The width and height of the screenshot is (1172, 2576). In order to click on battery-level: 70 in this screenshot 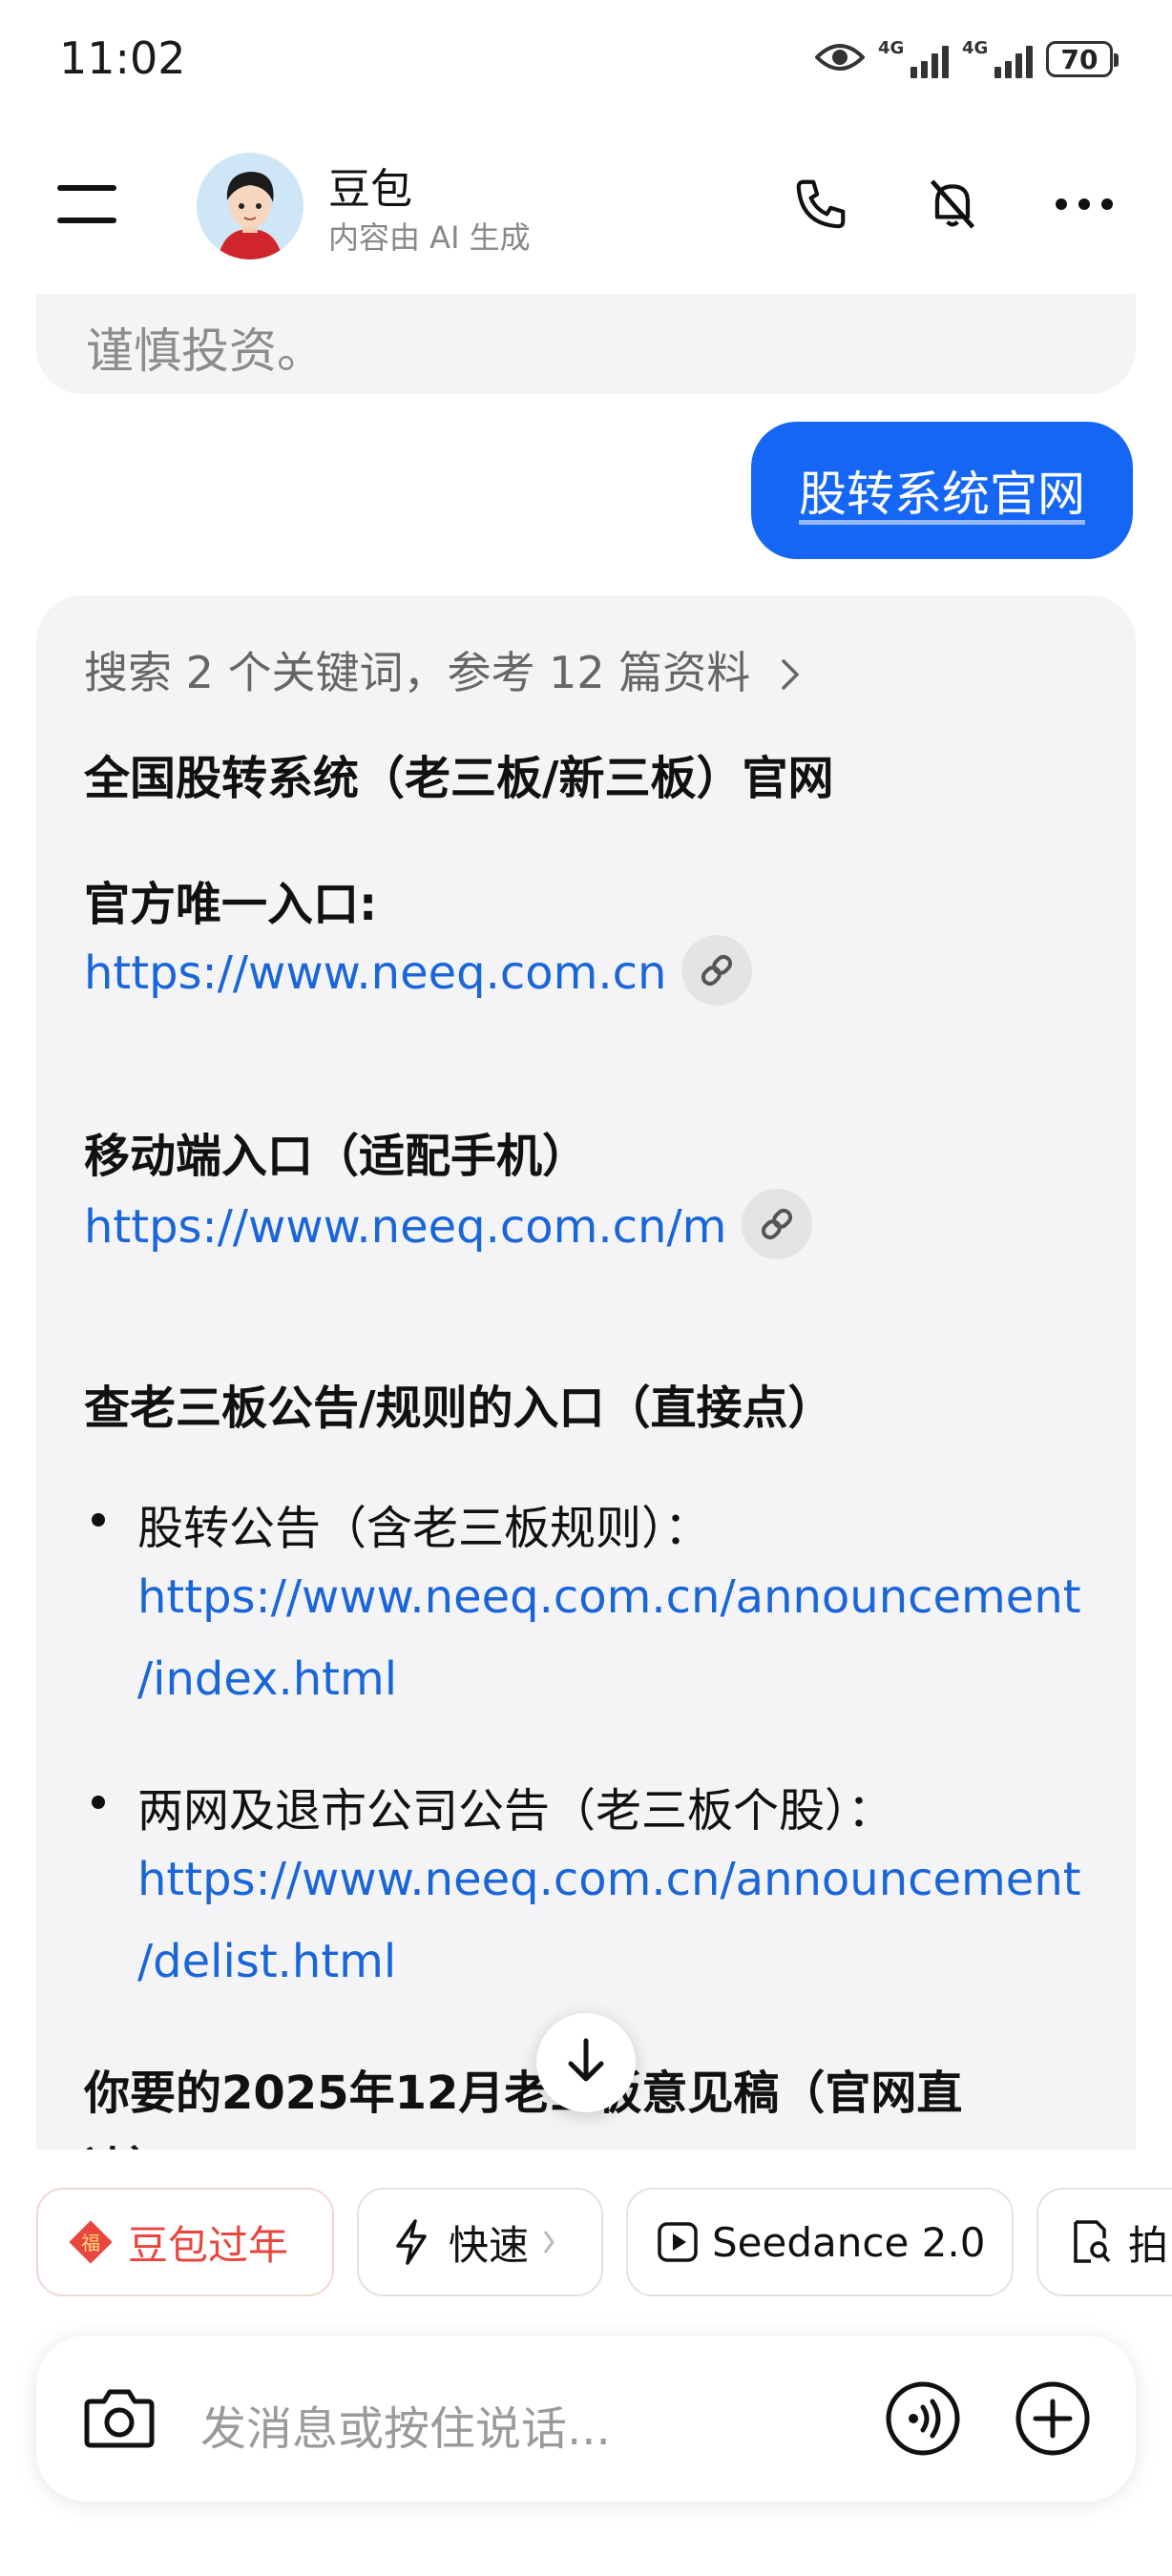, I will do `click(1079, 59)`.